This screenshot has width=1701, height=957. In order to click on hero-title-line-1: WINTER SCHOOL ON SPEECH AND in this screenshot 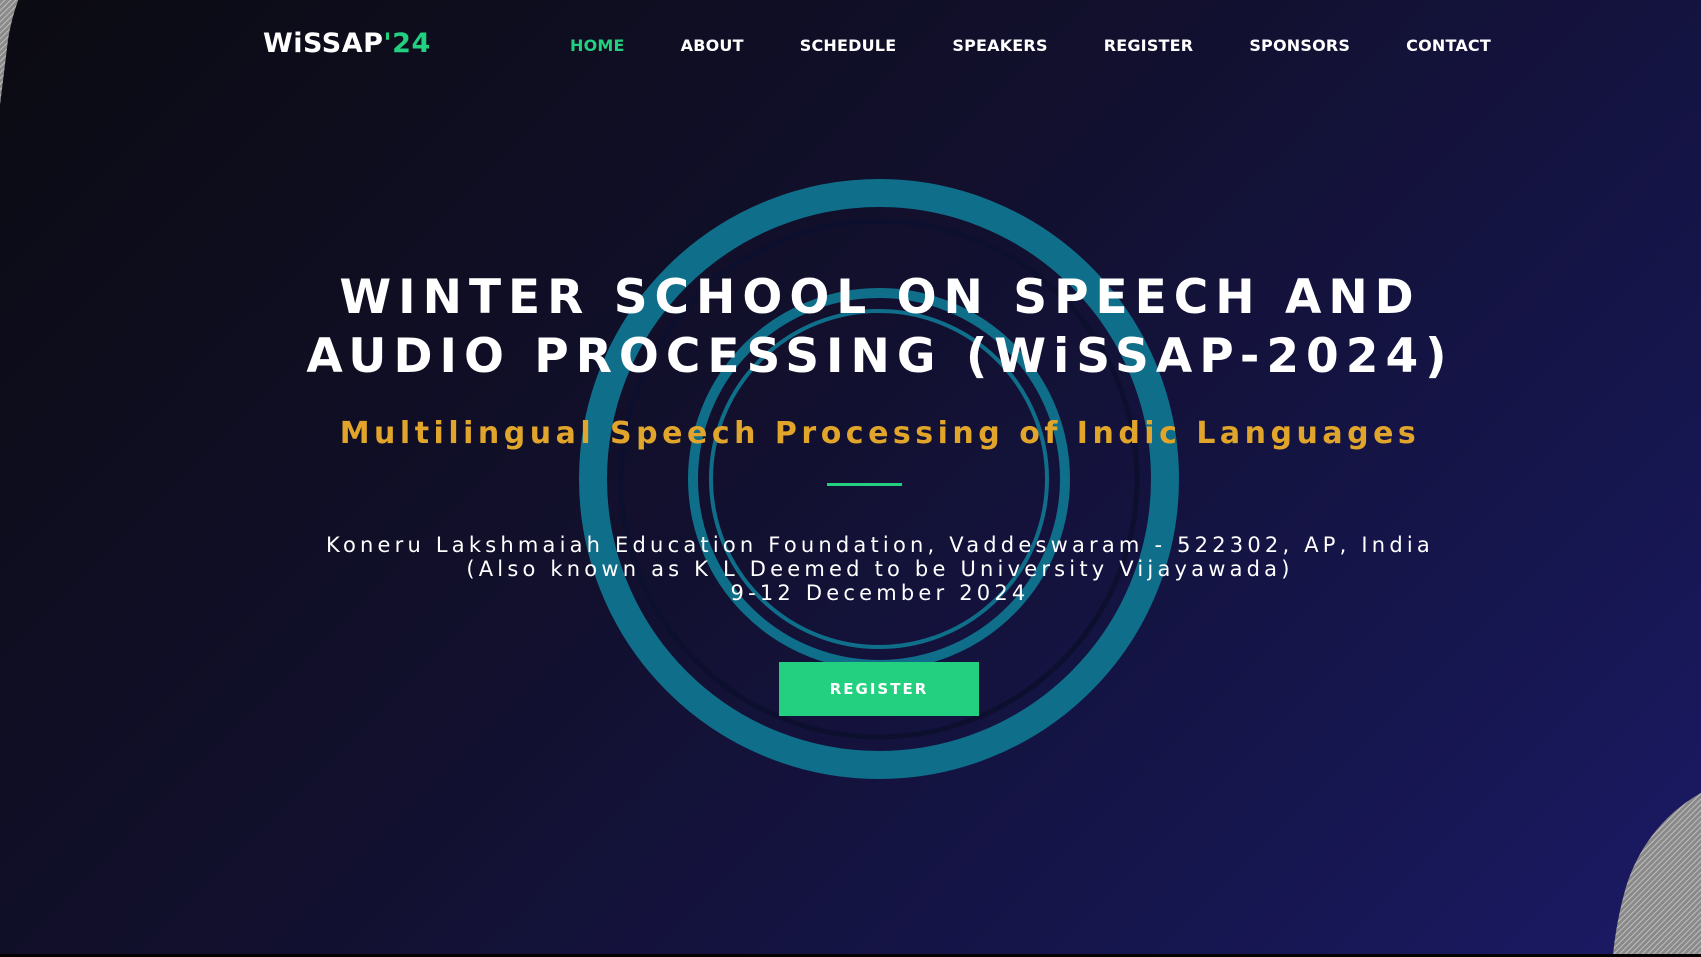, I will do `click(880, 297)`.